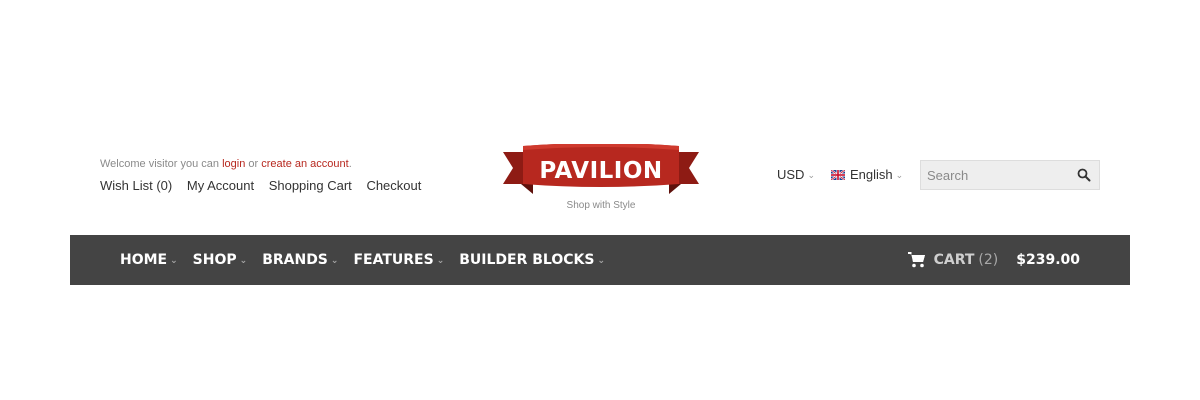 The height and width of the screenshot is (400, 1200). What do you see at coordinates (310, 185) in the screenshot?
I see `shopping-cart-link: Shopping Cart` at bounding box center [310, 185].